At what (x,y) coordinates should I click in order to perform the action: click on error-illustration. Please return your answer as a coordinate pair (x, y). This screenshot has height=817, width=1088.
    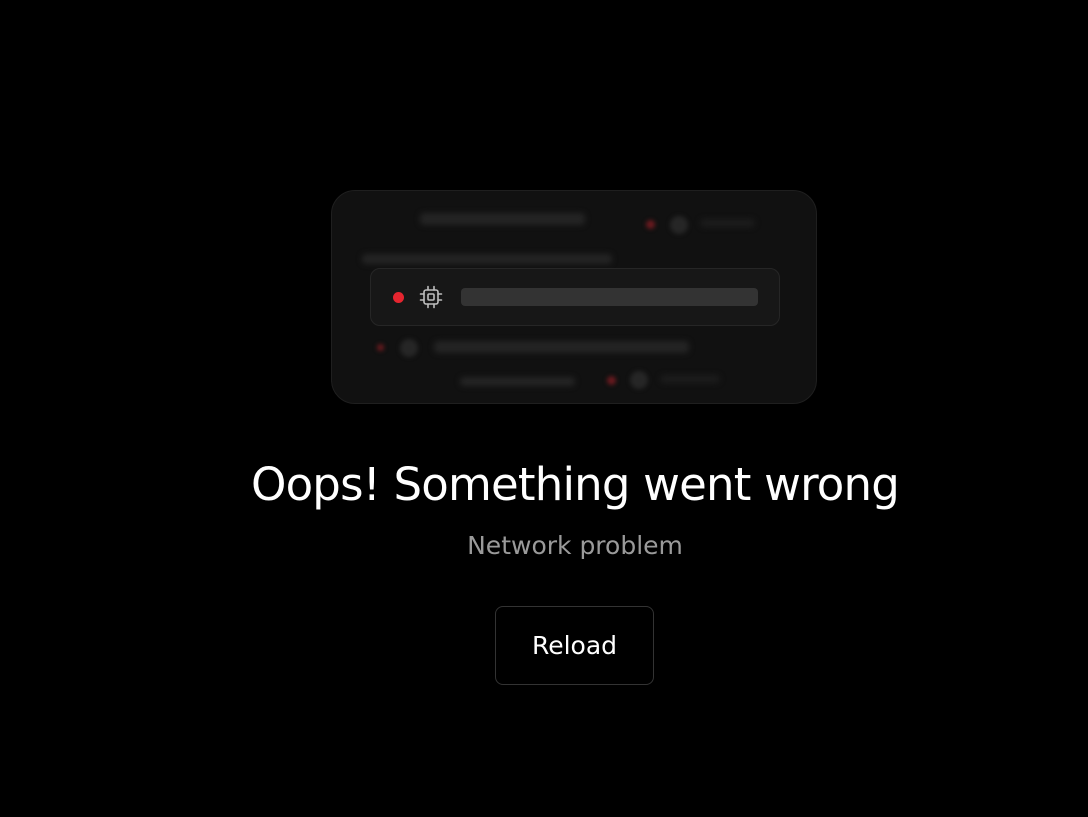
    Looking at the image, I should click on (574, 297).